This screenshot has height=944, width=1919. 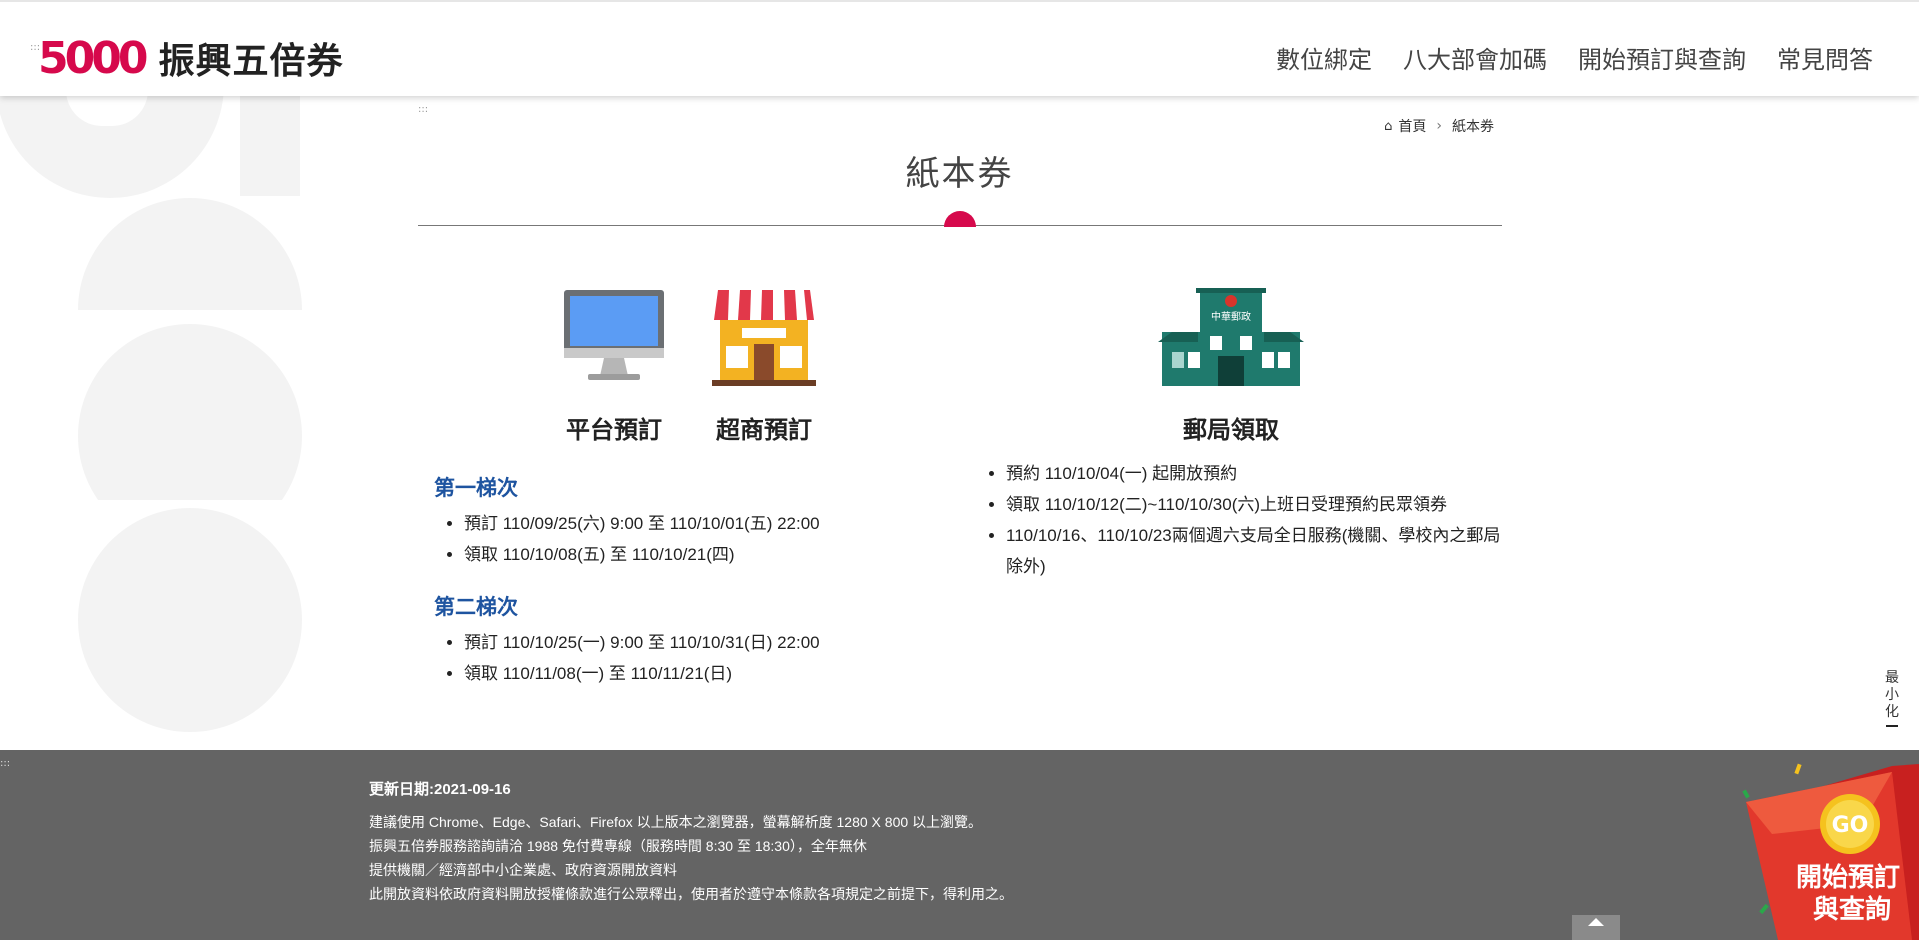 I want to click on breadcrumb-current: 紙本券, so click(x=1473, y=127).